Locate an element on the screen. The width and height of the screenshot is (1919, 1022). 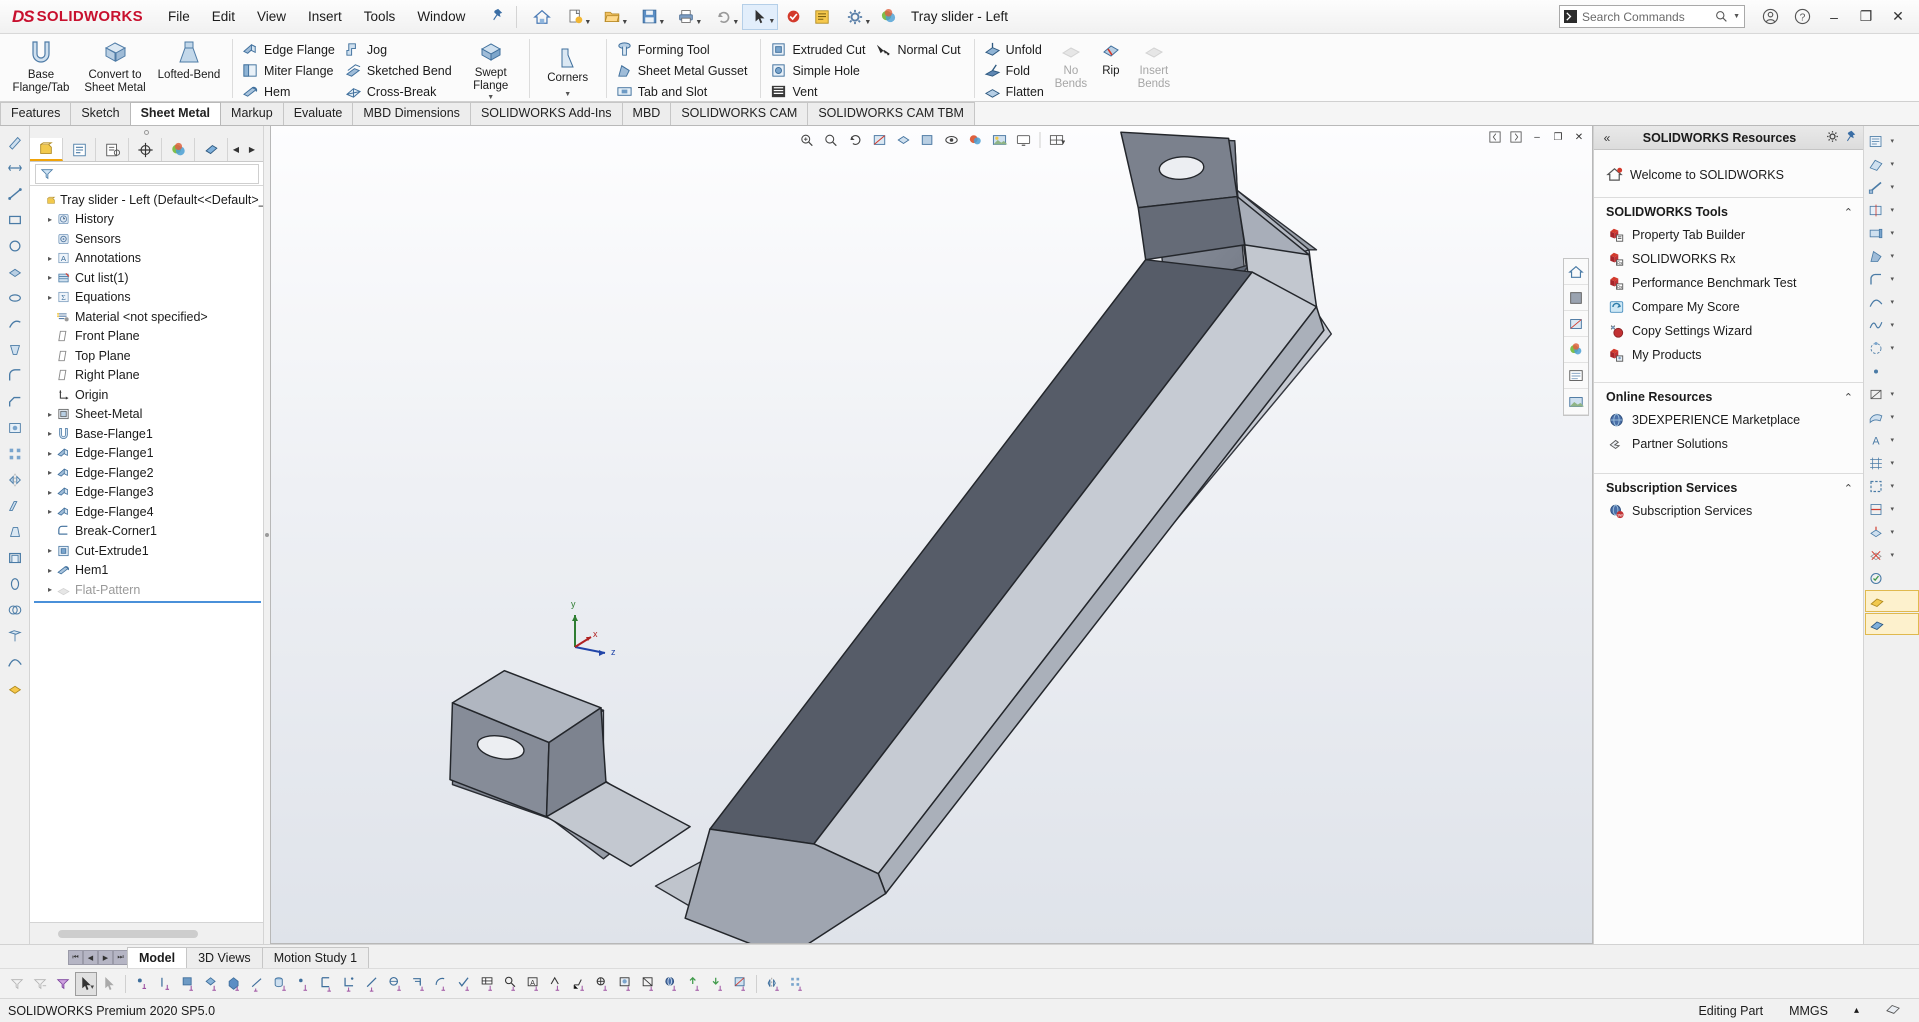
no-bends-button: No Bends is located at coordinates (1071, 68).